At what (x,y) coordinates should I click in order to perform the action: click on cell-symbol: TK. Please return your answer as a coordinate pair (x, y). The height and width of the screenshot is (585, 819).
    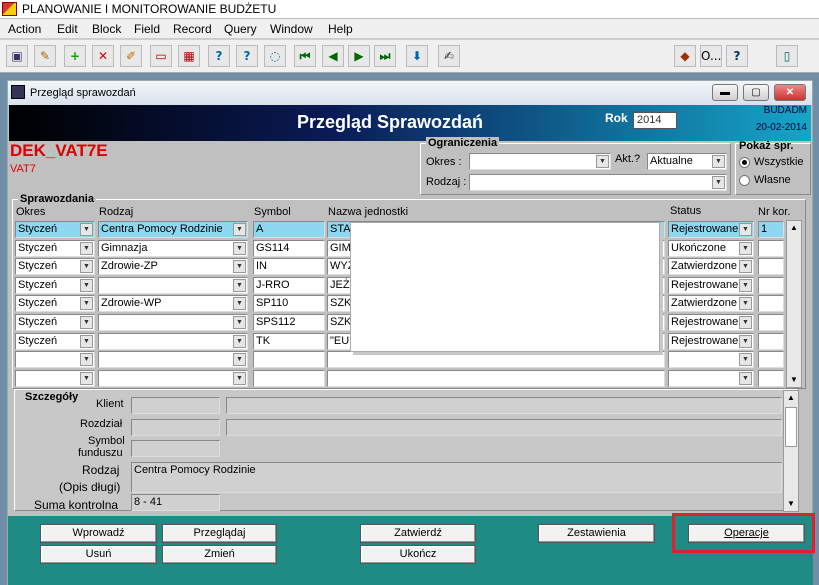
    Looking at the image, I should click on (289, 341).